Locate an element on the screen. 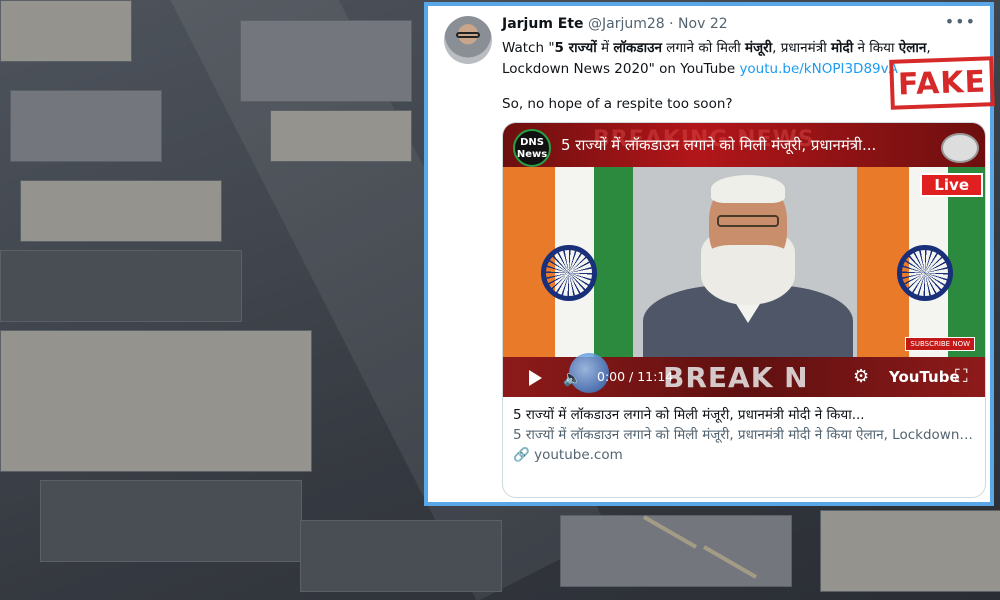 The height and width of the screenshot is (600, 1000). link-domain: 🔗 youtube.com is located at coordinates (745, 455).